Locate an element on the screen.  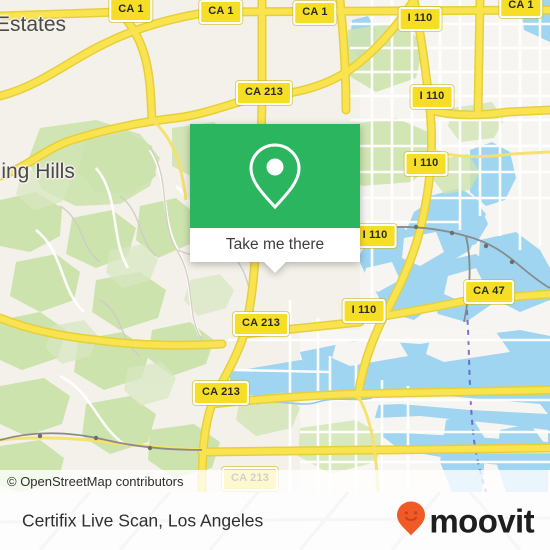
place-label-rolling-hills: lling Hills is located at coordinates (37, 171).